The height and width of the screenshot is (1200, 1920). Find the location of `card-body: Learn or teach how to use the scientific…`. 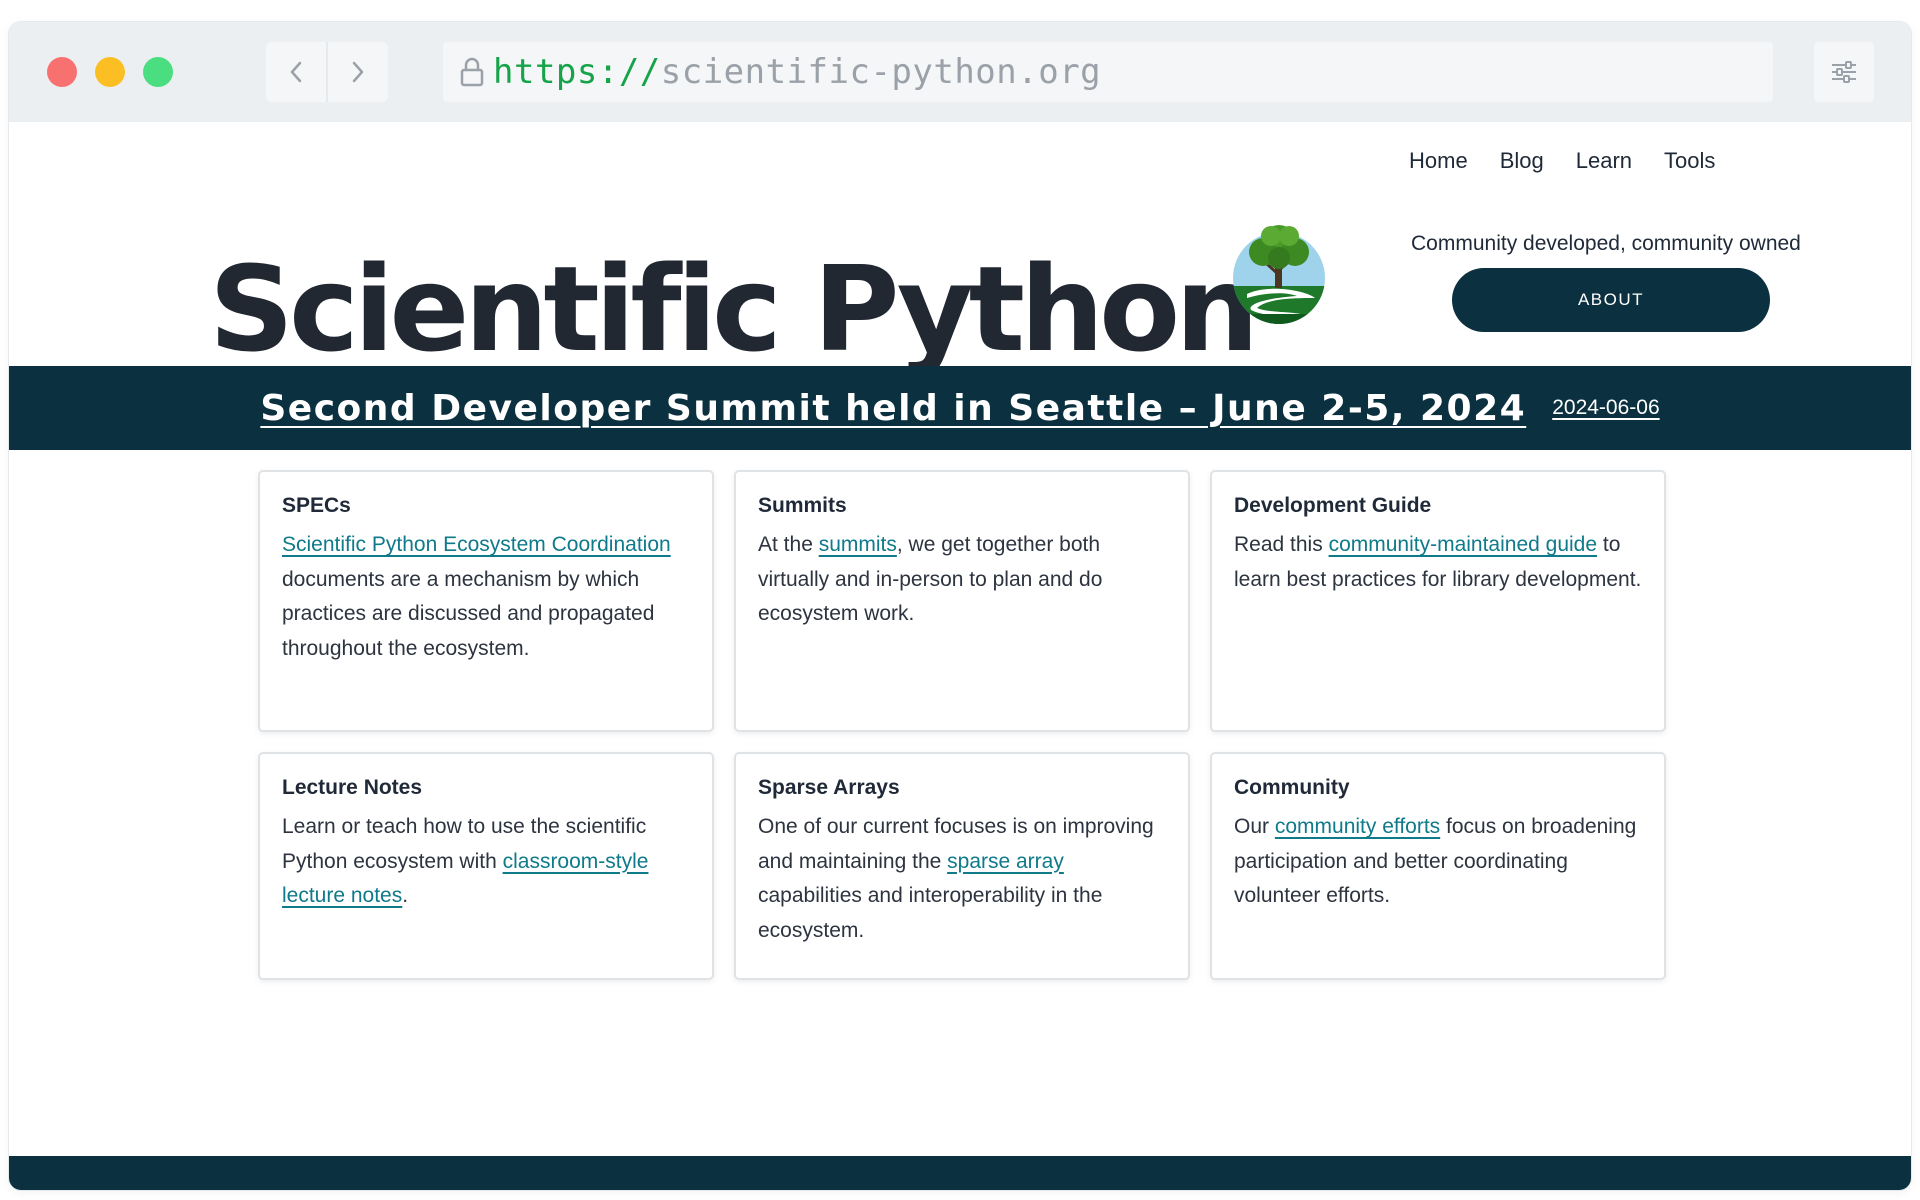

card-body: Learn or teach how to use the scientific… is located at coordinates (486, 862).